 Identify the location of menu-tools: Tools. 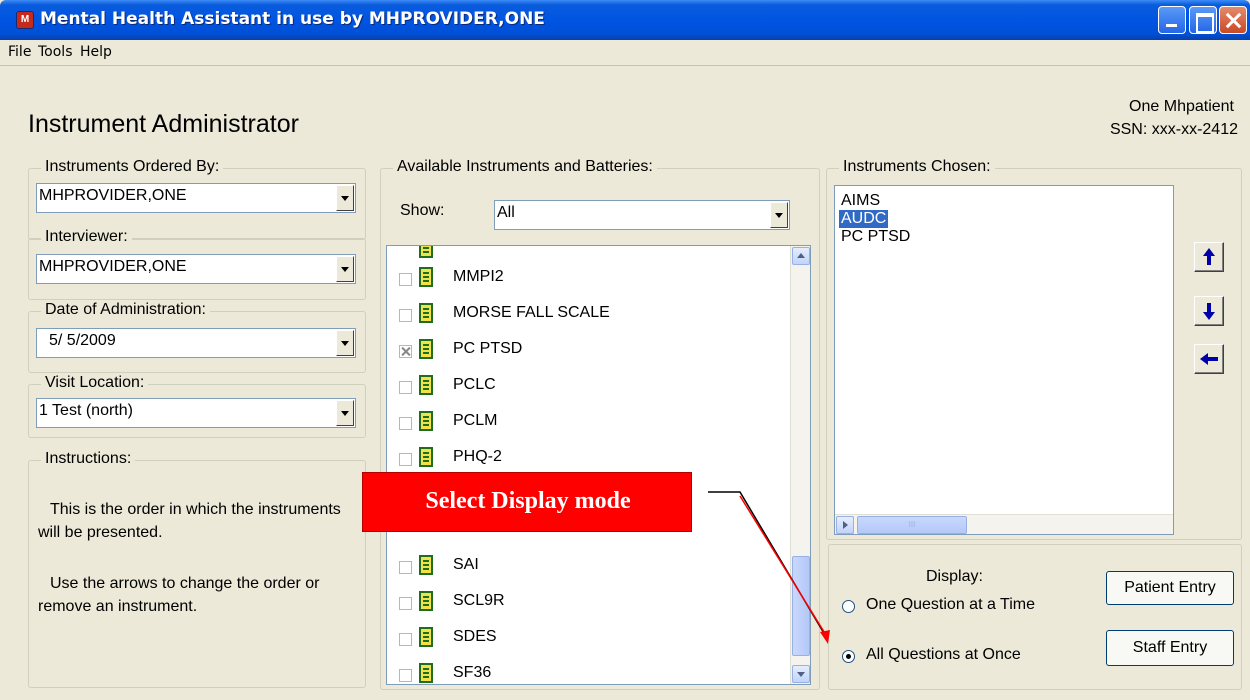
(55, 52).